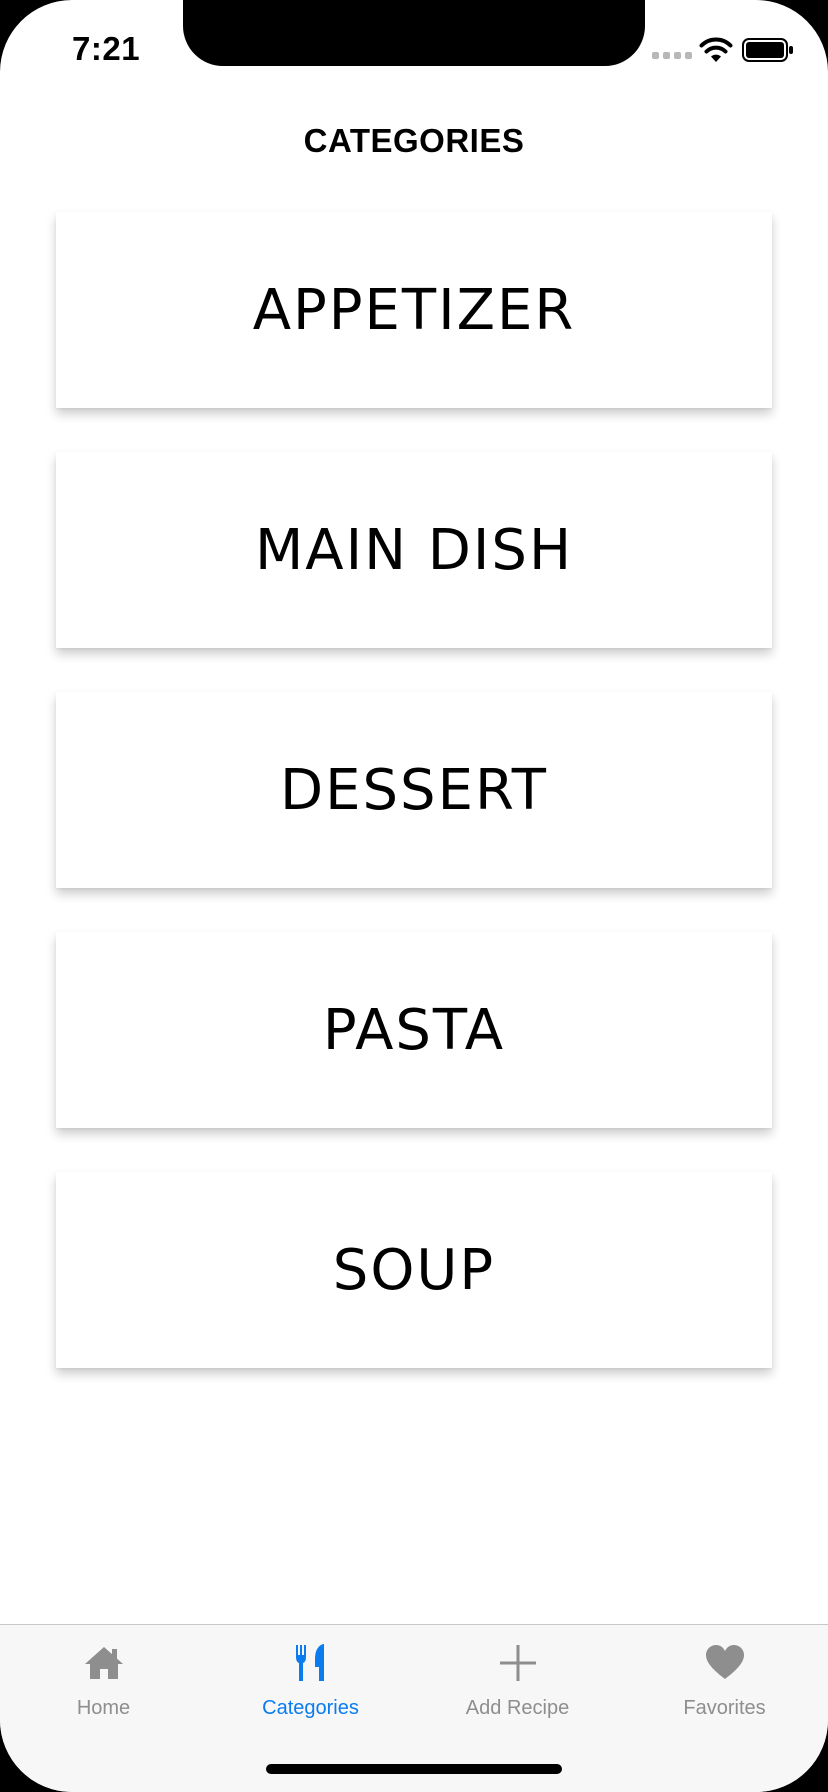 This screenshot has height=1792, width=828. I want to click on tab-label: Home, so click(103, 1708).